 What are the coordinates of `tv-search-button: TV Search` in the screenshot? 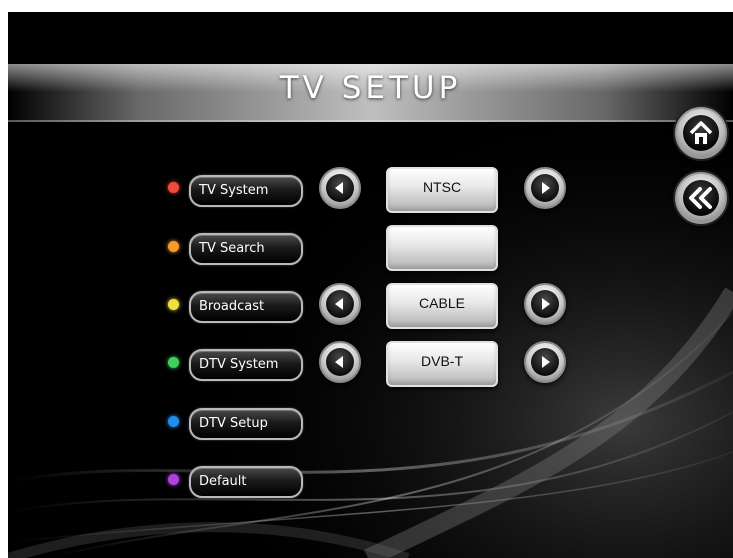 It's located at (246, 249).